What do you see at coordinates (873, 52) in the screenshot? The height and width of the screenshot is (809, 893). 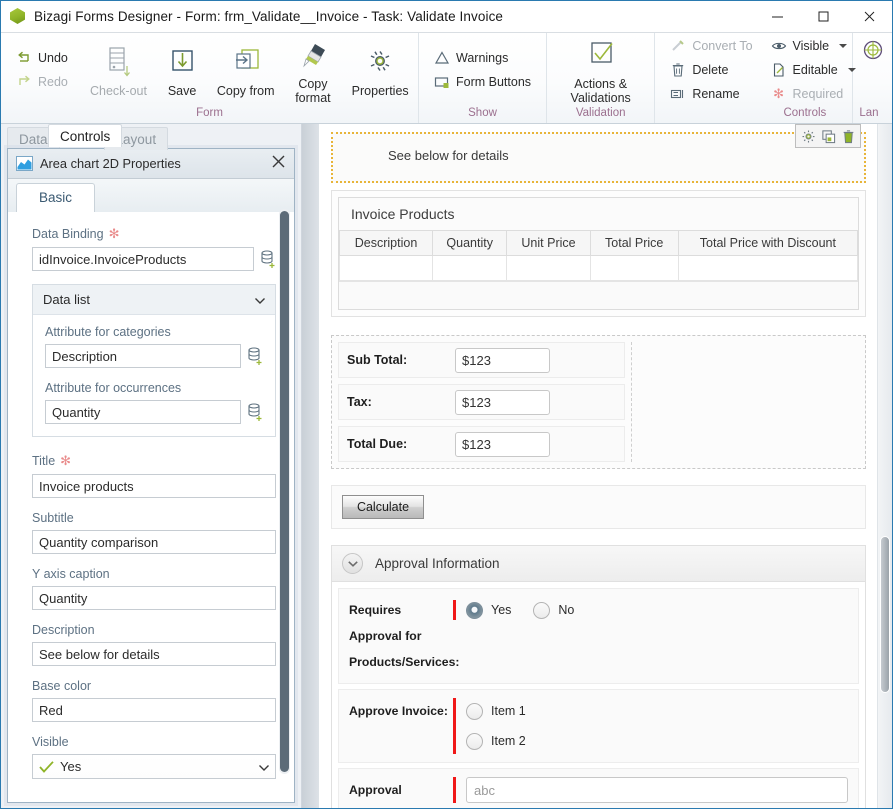 I see `globe-language-icon` at bounding box center [873, 52].